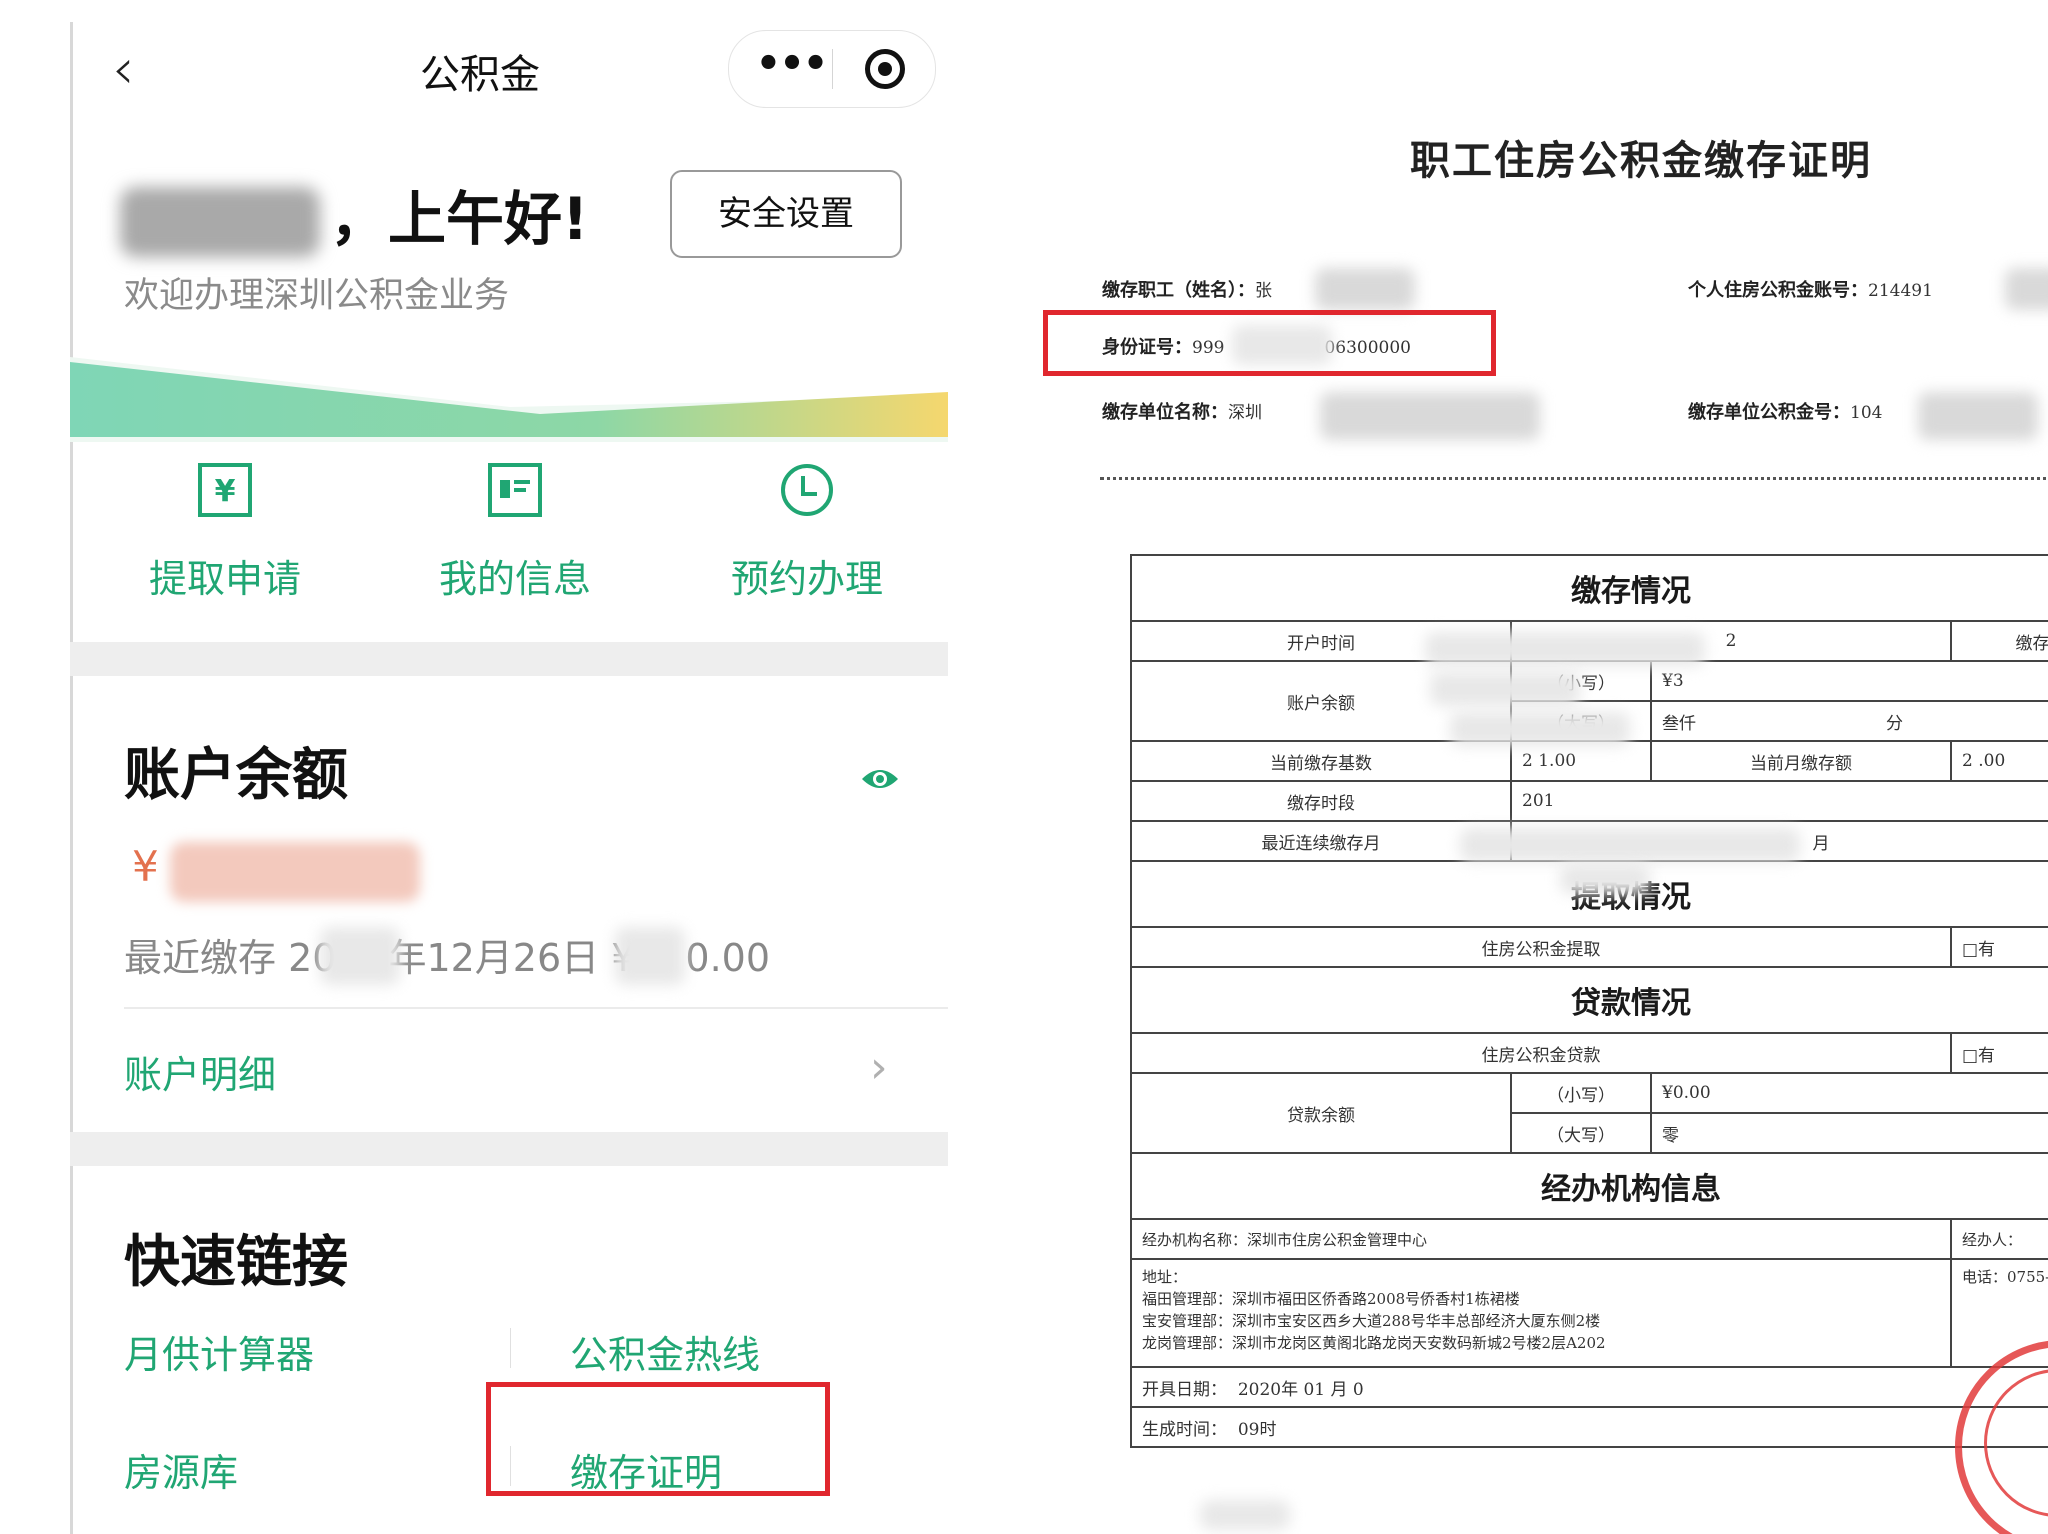  What do you see at coordinates (1589, 1427) in the screenshot?
I see `cell-generated-time: 生成时间： 09时` at bounding box center [1589, 1427].